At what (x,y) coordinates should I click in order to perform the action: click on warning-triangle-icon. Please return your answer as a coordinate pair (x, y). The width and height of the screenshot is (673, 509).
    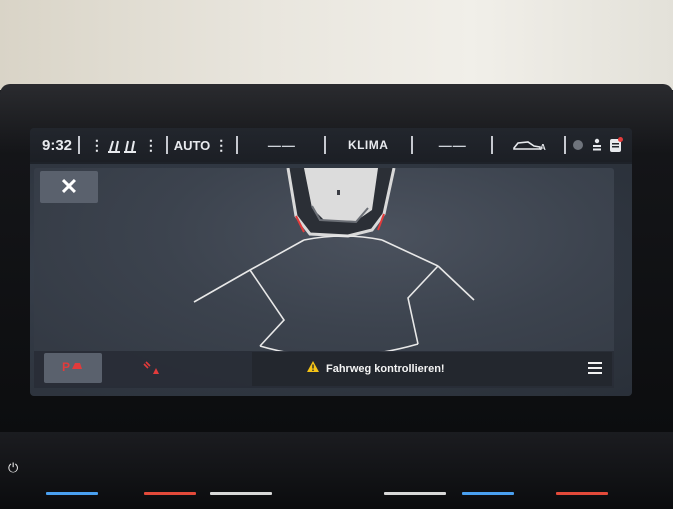
    Looking at the image, I should click on (313, 369).